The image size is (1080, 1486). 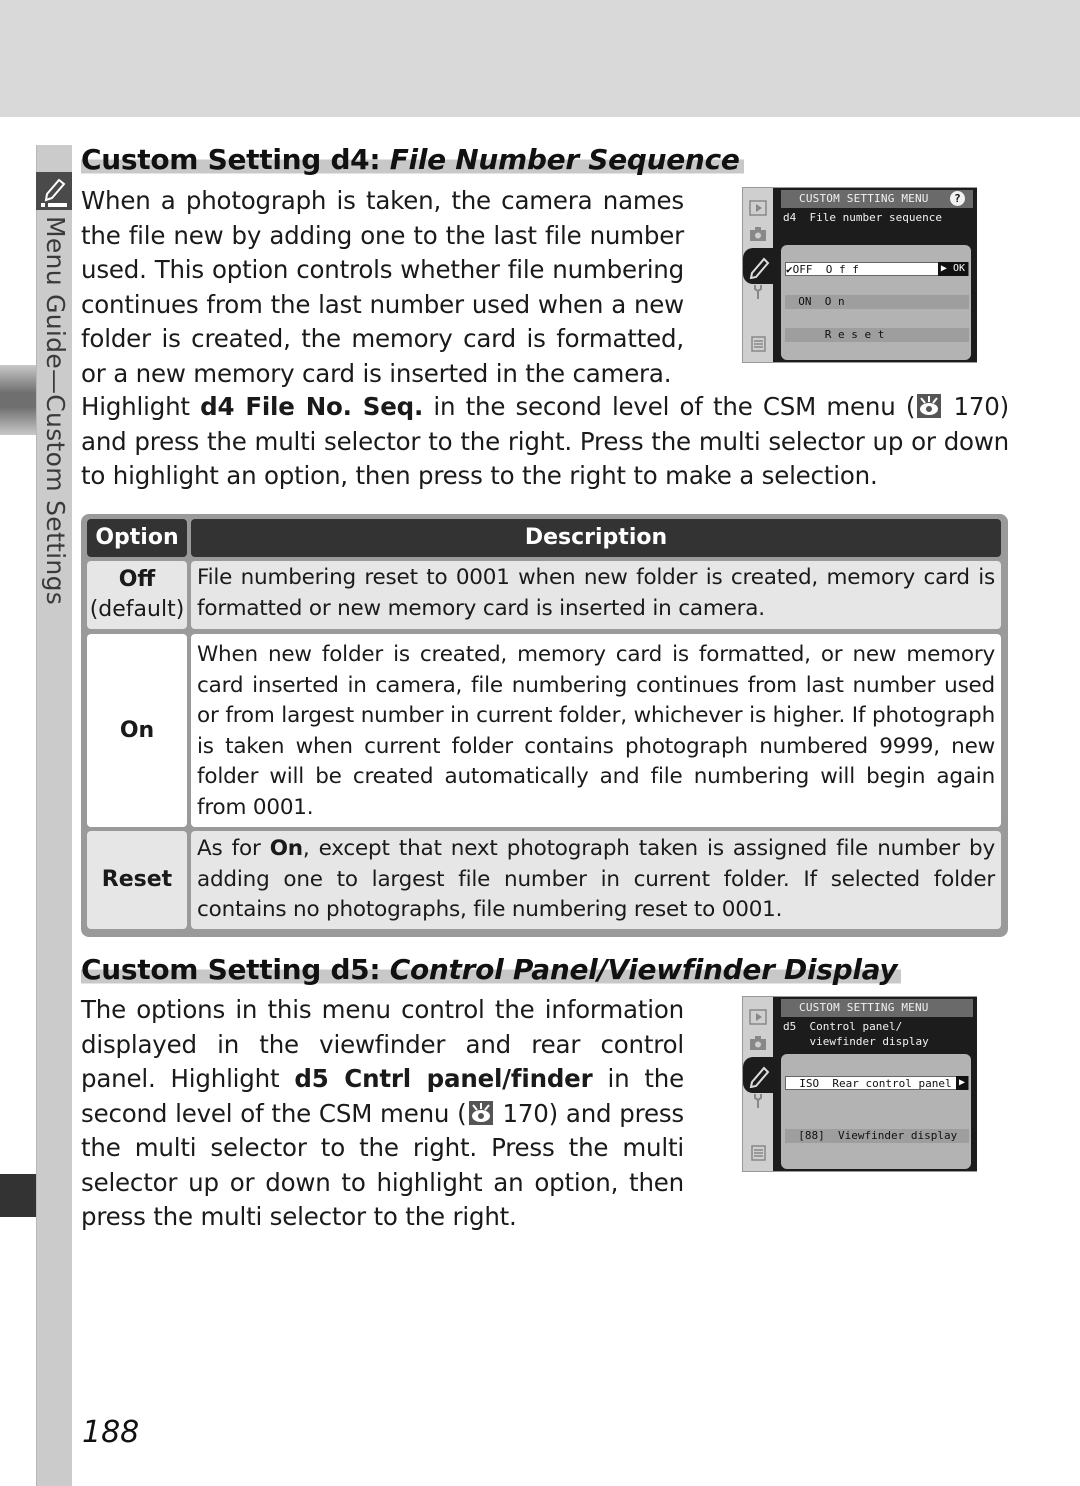 What do you see at coordinates (235, 969) in the screenshot?
I see `title-prefix: Custom Setting d5:` at bounding box center [235, 969].